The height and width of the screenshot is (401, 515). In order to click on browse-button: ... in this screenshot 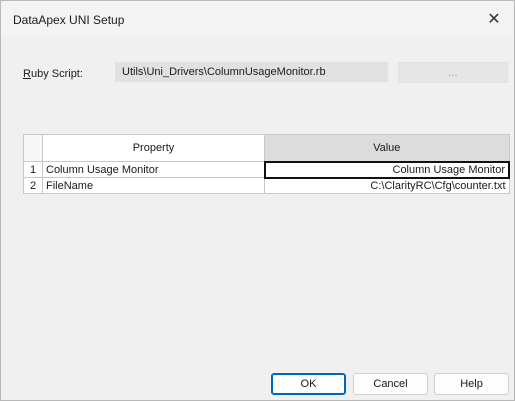, I will do `click(453, 72)`.